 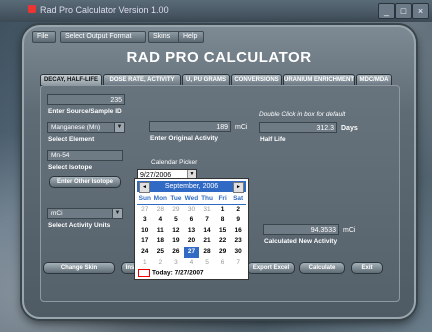 I want to click on calendar-day: 24, so click(x=145, y=252).